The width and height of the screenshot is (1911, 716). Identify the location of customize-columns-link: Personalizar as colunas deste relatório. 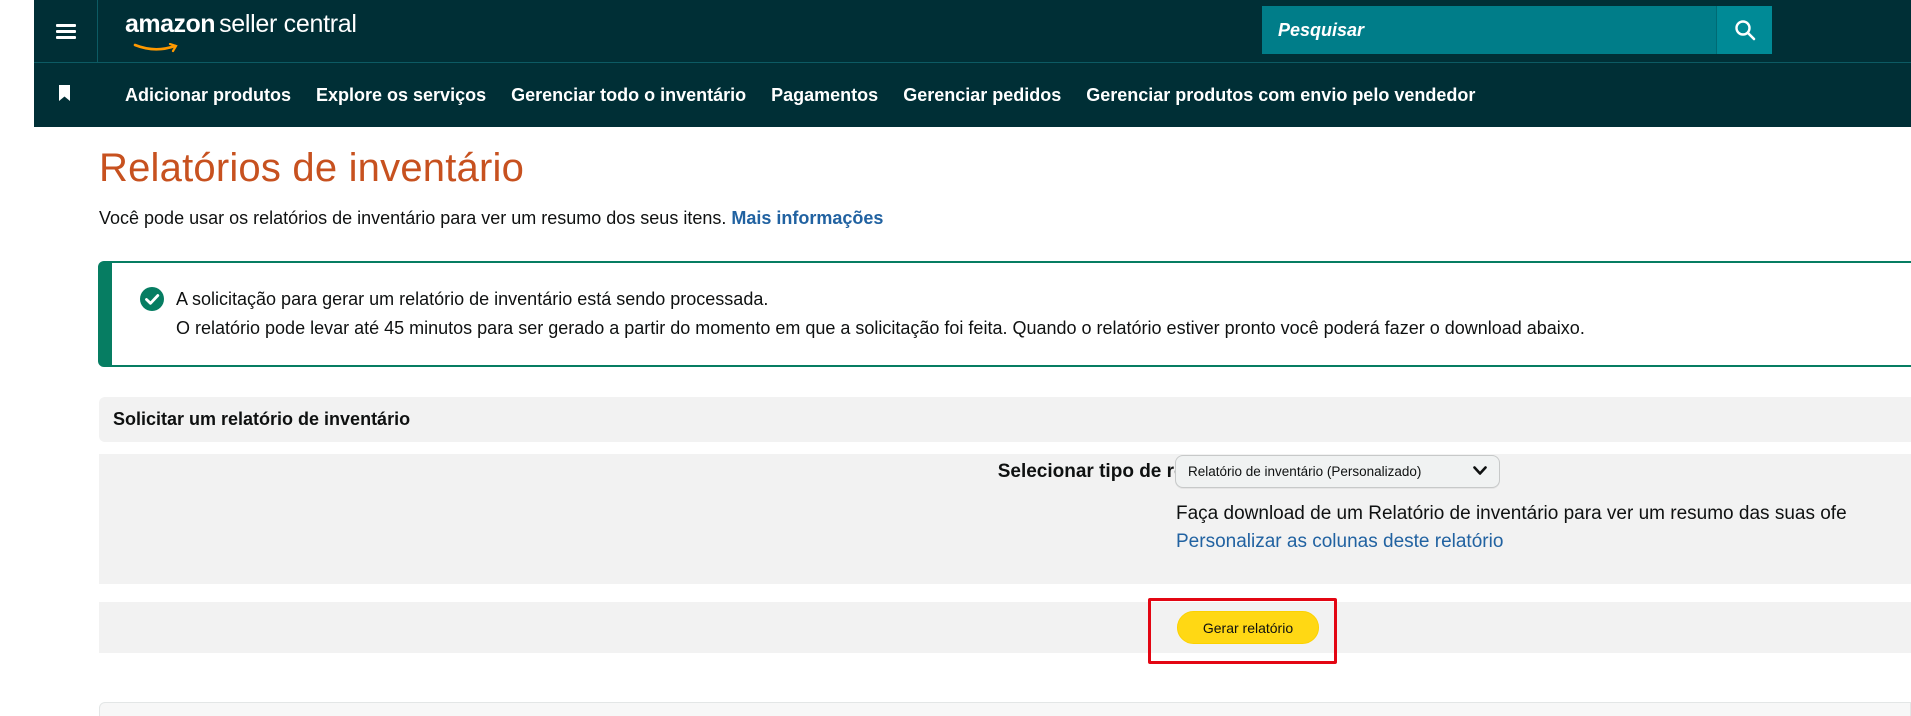
(1339, 542).